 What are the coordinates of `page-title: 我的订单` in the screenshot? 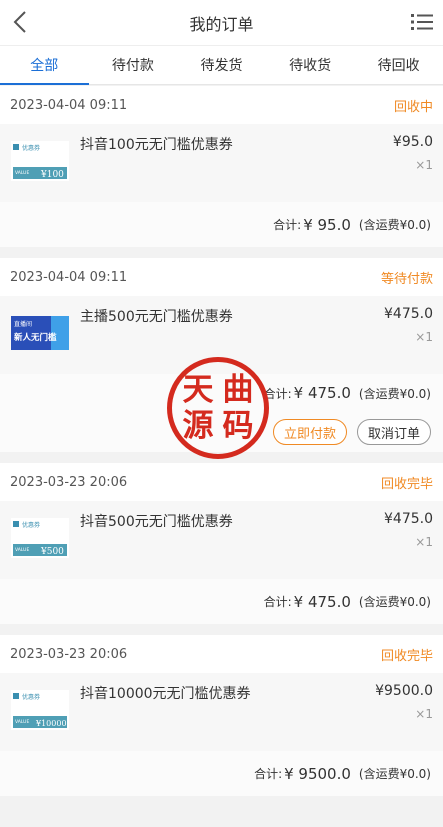 It's located at (221, 24).